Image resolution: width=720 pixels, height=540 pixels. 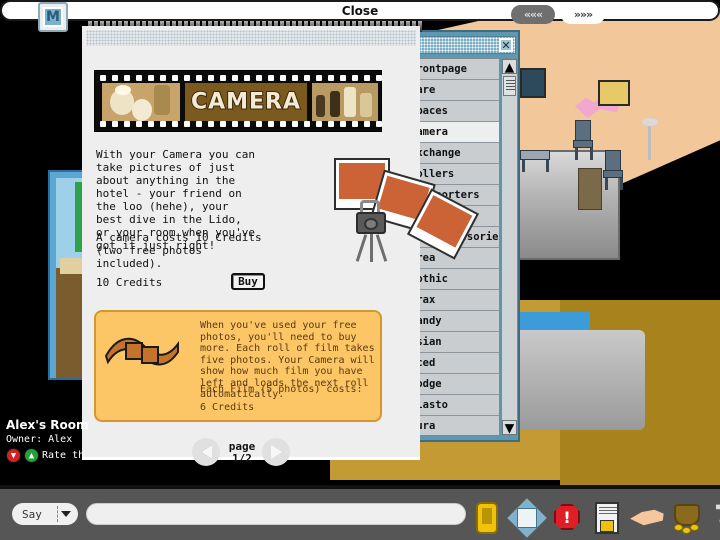 What do you see at coordinates (47, 425) in the screenshot?
I see `room-name: Alex's Room` at bounding box center [47, 425].